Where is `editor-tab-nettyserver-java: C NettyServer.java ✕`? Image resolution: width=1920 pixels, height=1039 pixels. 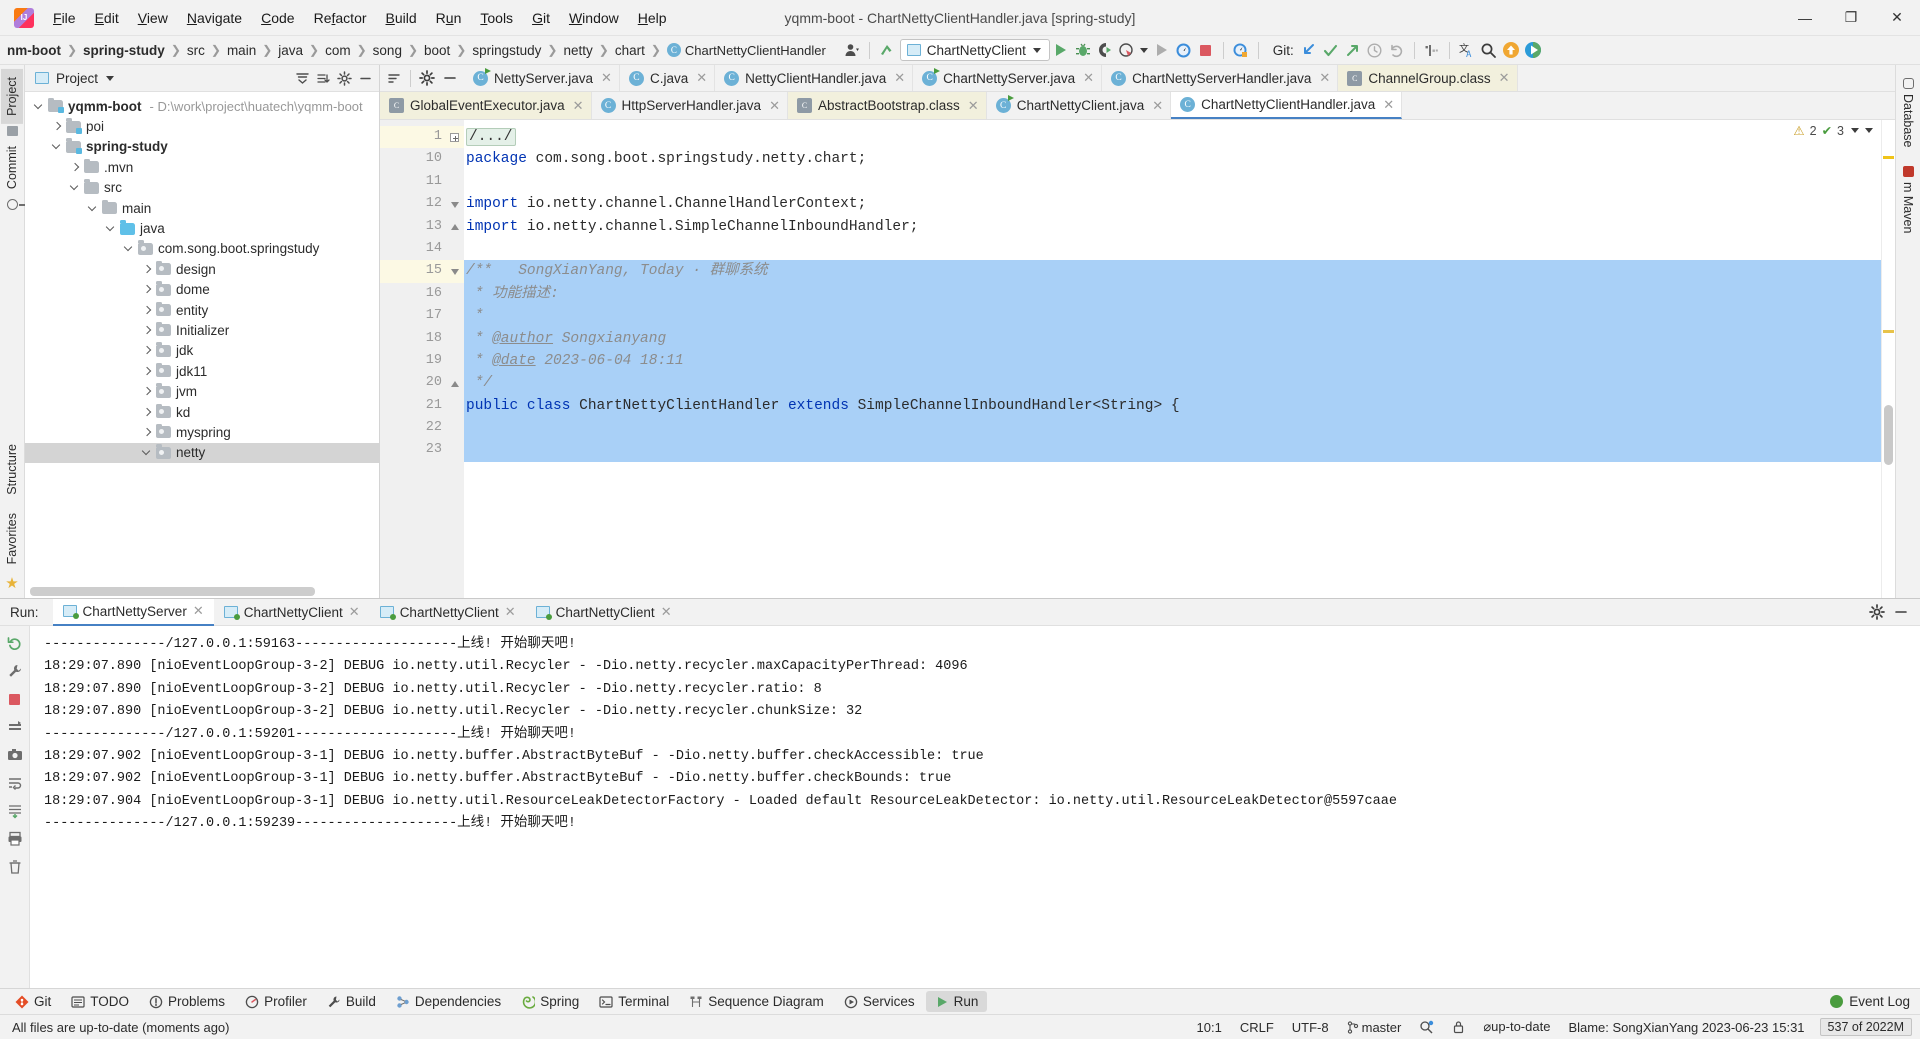
editor-tab-nettyserver-java: C NettyServer.java ✕ is located at coordinates (542, 78).